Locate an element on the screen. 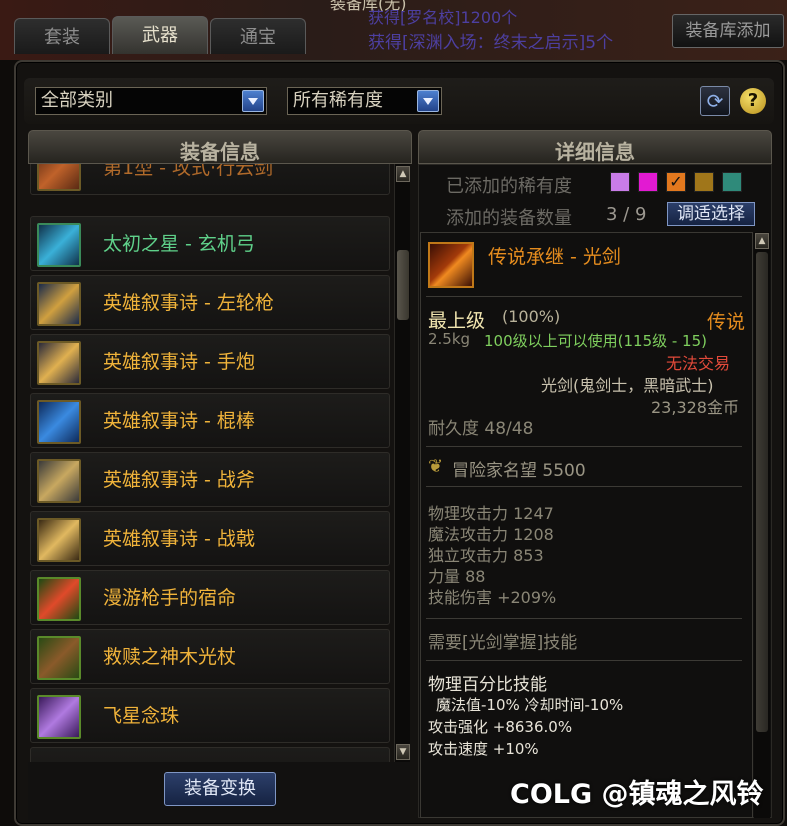 The height and width of the screenshot is (826, 787). effect-line: 物理百分比技能 is located at coordinates (487, 685).